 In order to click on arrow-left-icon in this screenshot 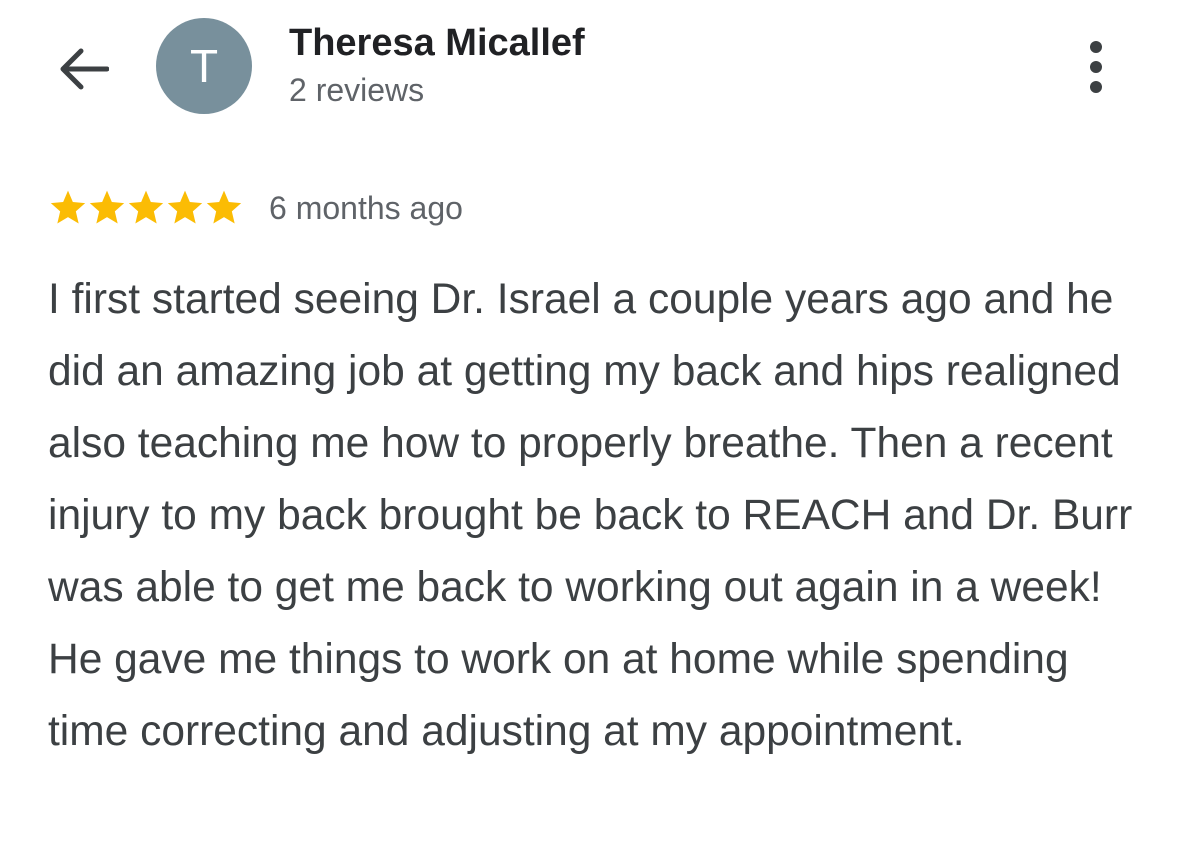, I will do `click(84, 69)`.